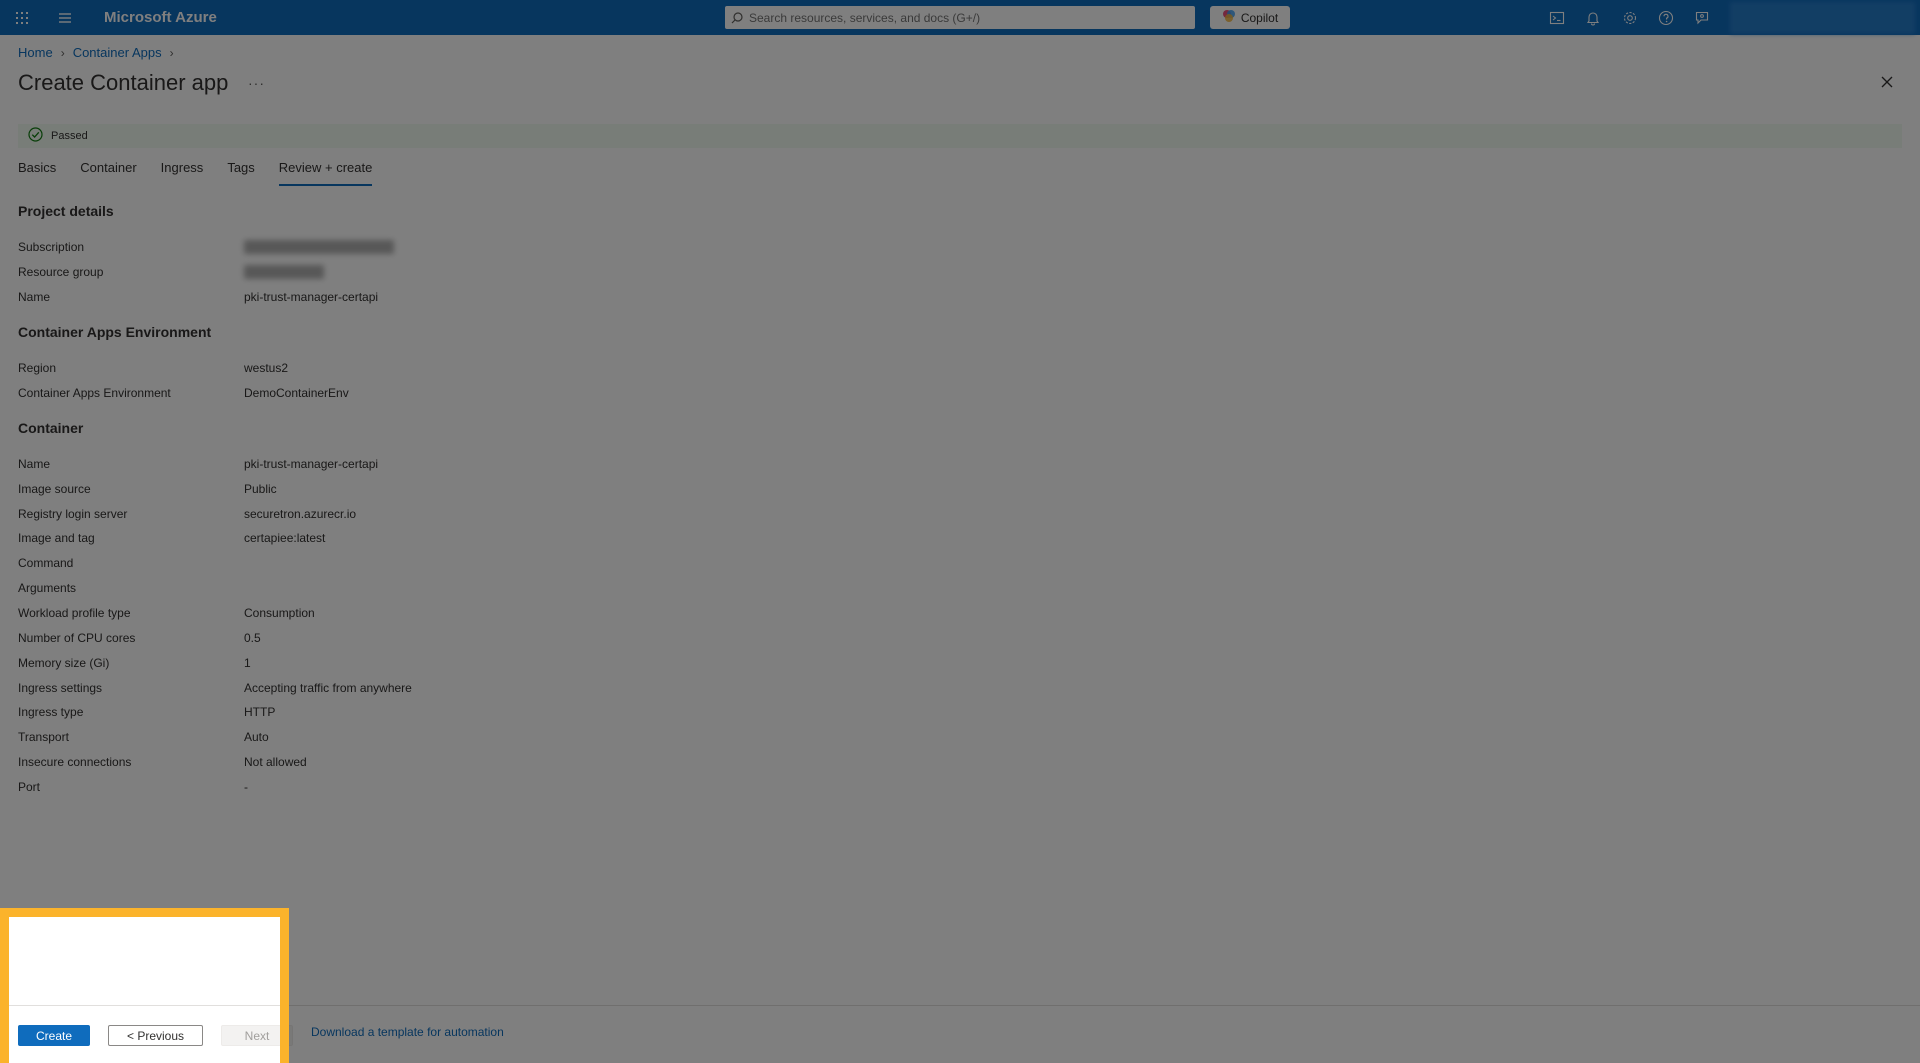 The height and width of the screenshot is (1063, 1920). What do you see at coordinates (972, 17) in the screenshot?
I see `search-input` at bounding box center [972, 17].